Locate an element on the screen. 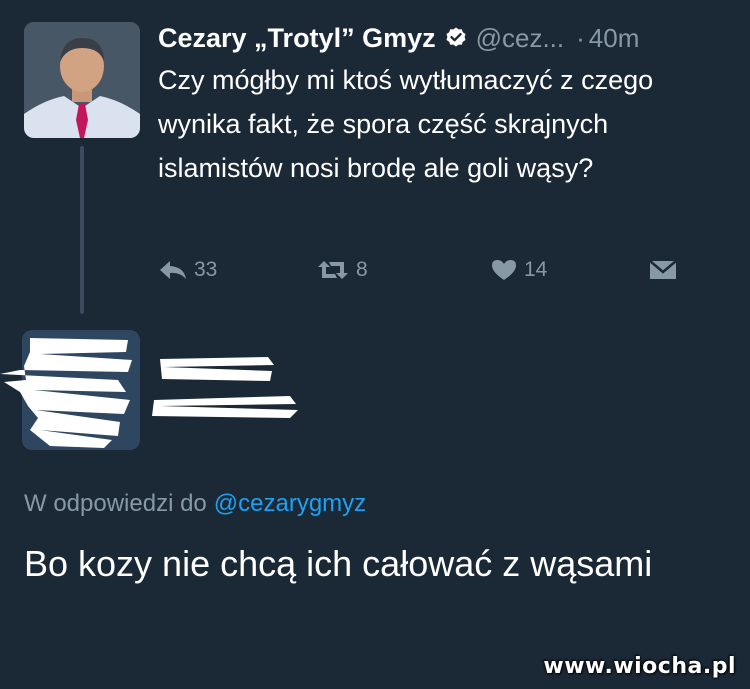  envelope-icon is located at coordinates (663, 270).